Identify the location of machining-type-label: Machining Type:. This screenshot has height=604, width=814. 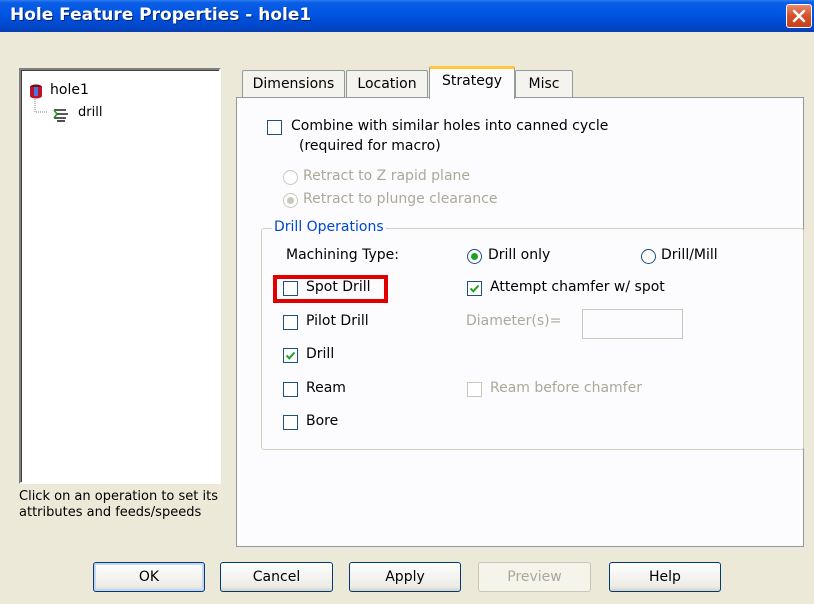
(342, 255).